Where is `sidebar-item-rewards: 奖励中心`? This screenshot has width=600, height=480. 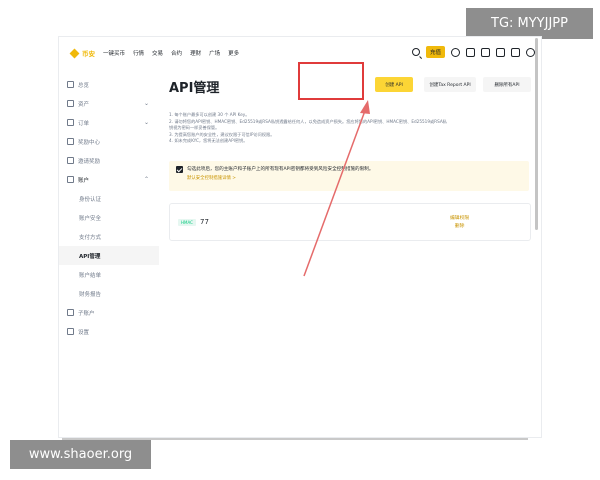
sidebar-item-rewards: 奖励中心 is located at coordinates (109, 141).